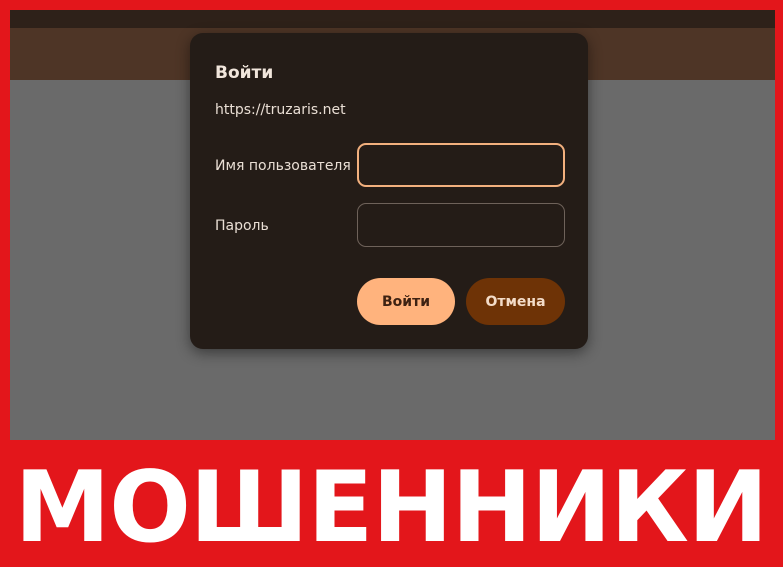 The image size is (783, 567). Describe the element at coordinates (392, 19) in the screenshot. I see `browser-titlebar` at that location.